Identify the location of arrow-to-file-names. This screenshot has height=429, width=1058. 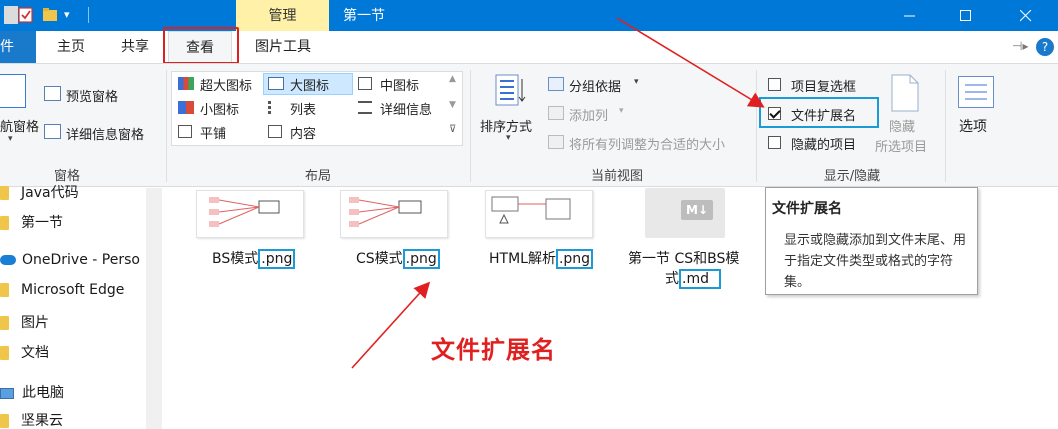
(391, 325).